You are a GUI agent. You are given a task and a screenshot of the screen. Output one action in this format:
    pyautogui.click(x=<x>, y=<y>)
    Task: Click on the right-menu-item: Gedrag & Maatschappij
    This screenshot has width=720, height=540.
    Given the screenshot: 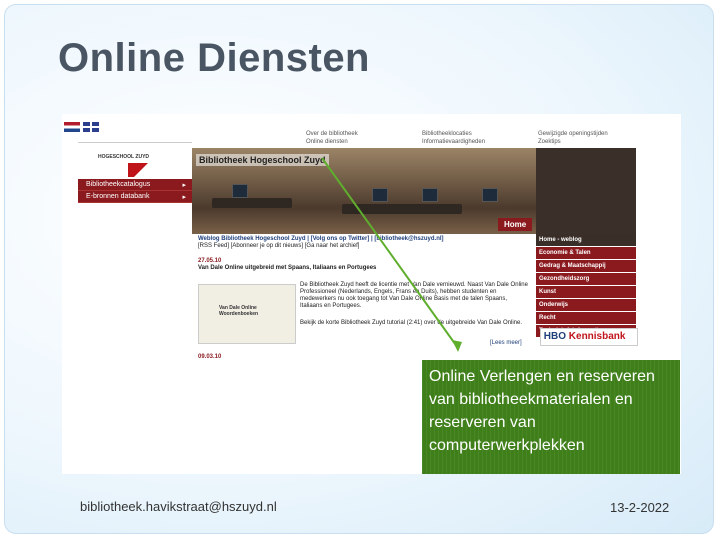 What is the action you would take?
    pyautogui.click(x=586, y=266)
    